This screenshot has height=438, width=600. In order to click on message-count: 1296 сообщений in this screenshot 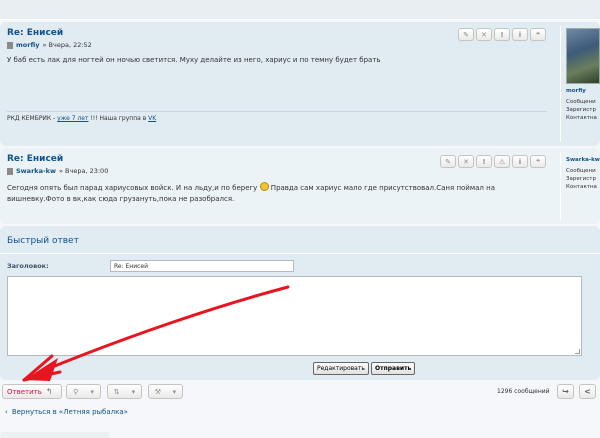, I will do `click(523, 391)`.